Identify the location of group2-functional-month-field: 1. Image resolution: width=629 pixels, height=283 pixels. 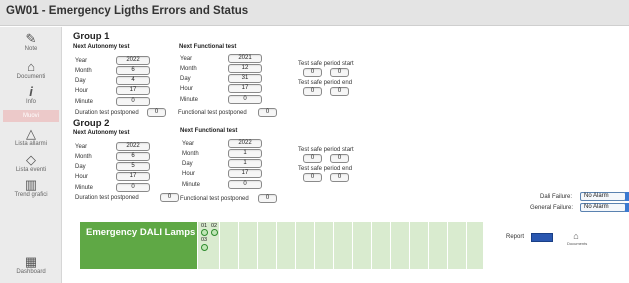
(245, 153).